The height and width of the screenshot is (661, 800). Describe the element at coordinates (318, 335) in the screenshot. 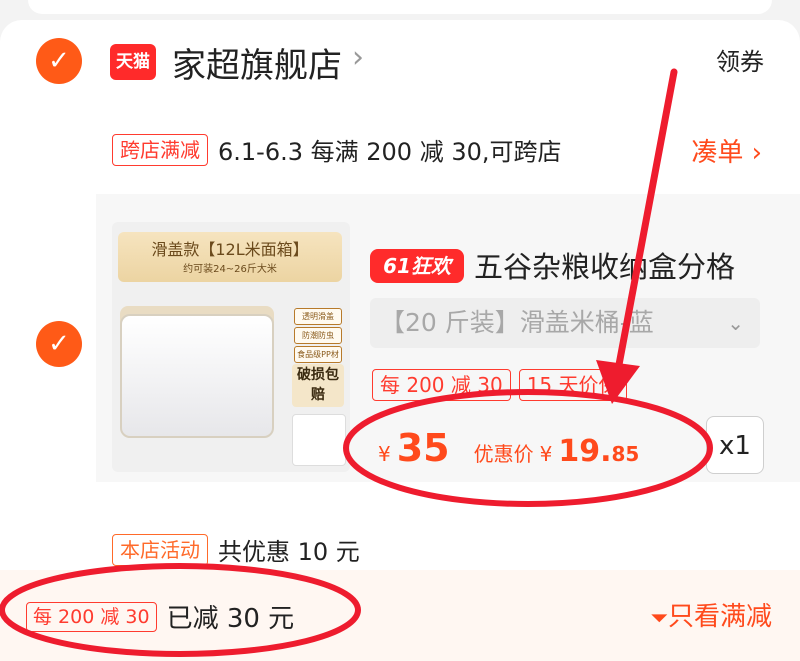

I see `feature-chip: 防潮防虫` at that location.